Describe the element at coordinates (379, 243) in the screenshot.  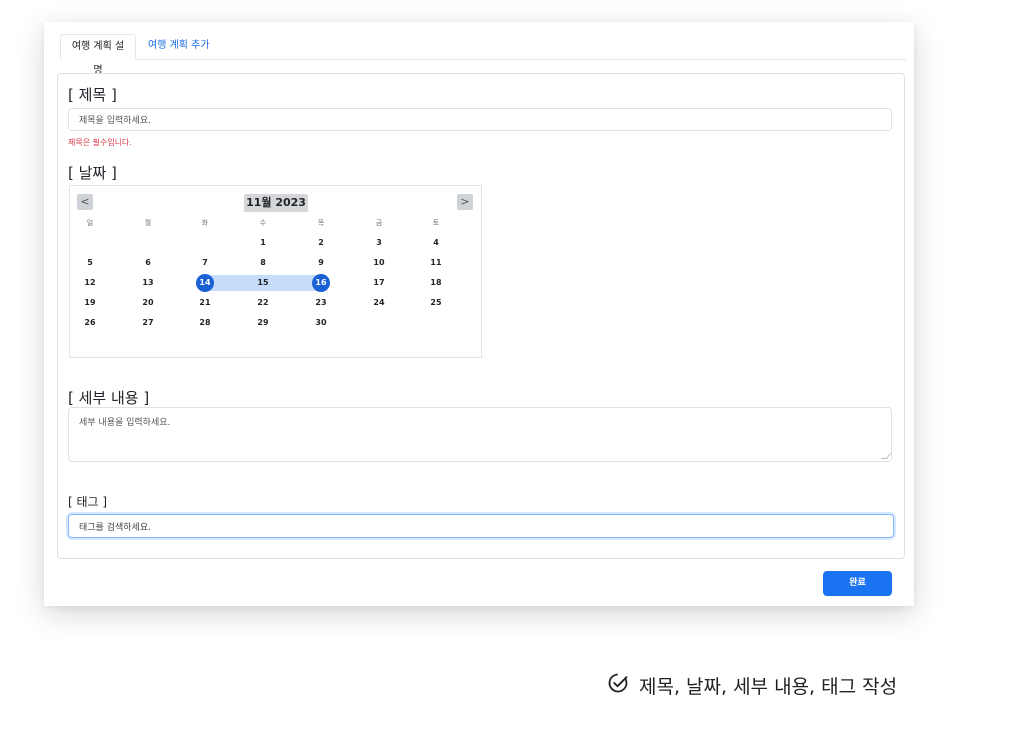
I see `calendar-day: 3` at that location.